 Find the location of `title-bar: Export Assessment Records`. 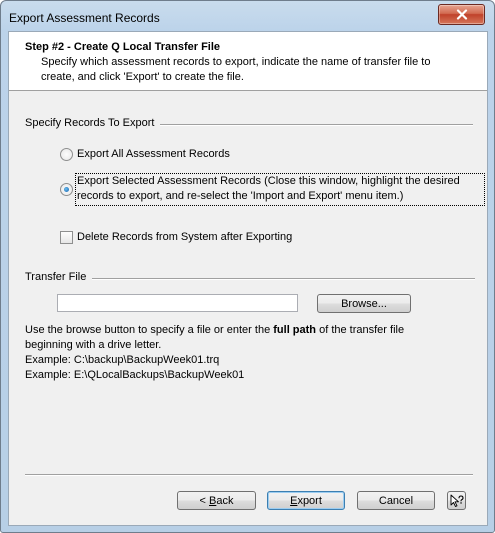

title-bar: Export Assessment Records is located at coordinates (247, 16).